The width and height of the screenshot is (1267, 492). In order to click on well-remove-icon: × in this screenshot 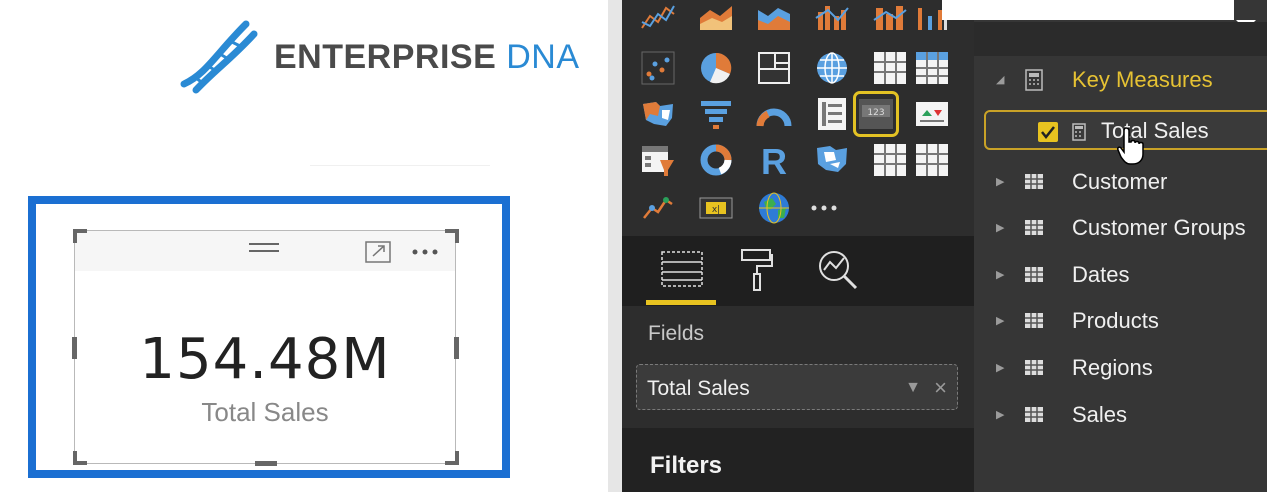, I will do `click(940, 388)`.